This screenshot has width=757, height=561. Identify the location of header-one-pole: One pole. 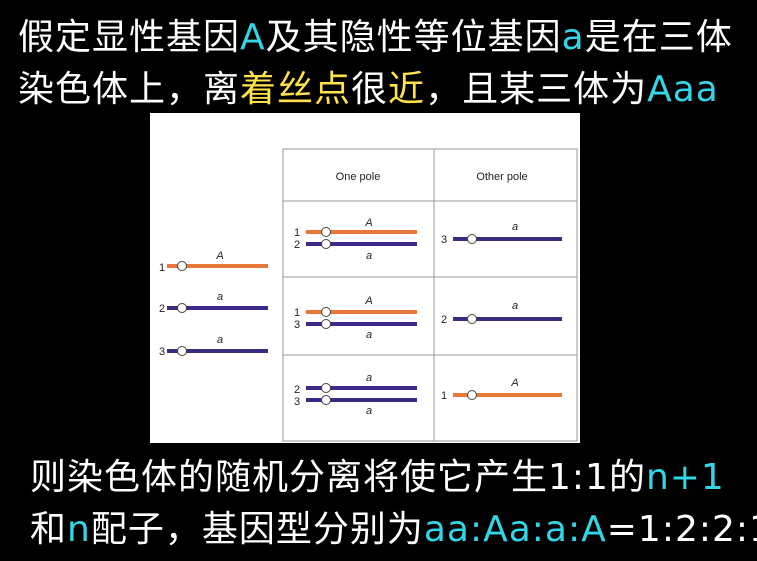
(358, 177).